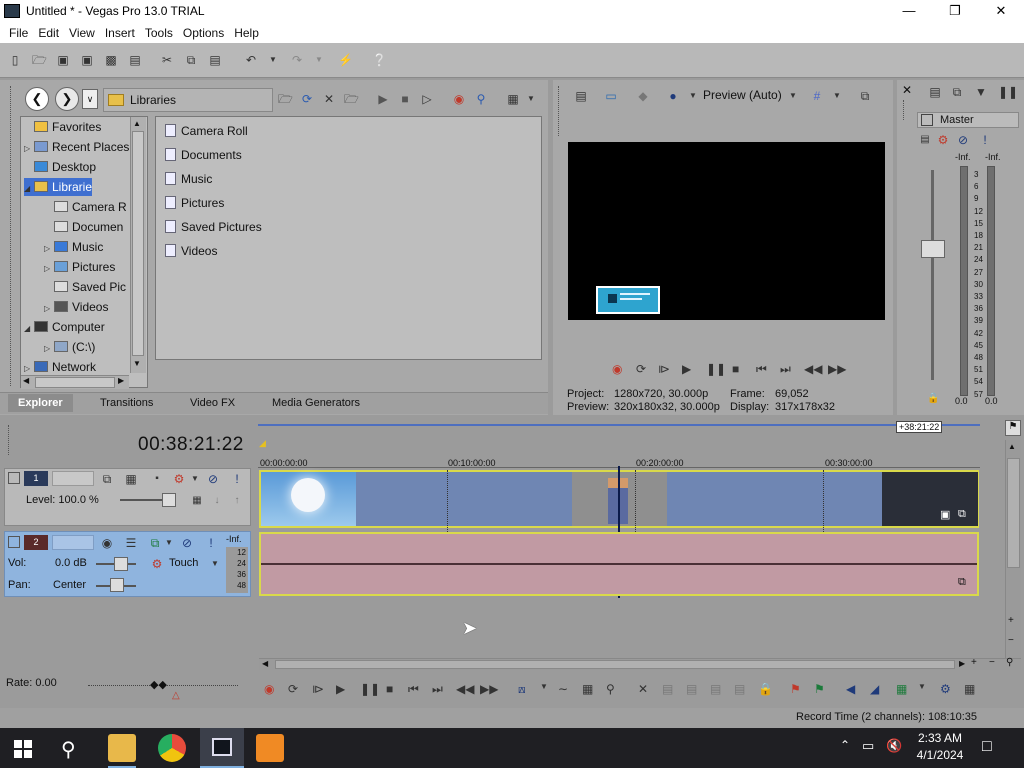 The height and width of the screenshot is (768, 1024). Describe the element at coordinates (237, 479) in the screenshot. I see `track1-solo-icon: !` at that location.